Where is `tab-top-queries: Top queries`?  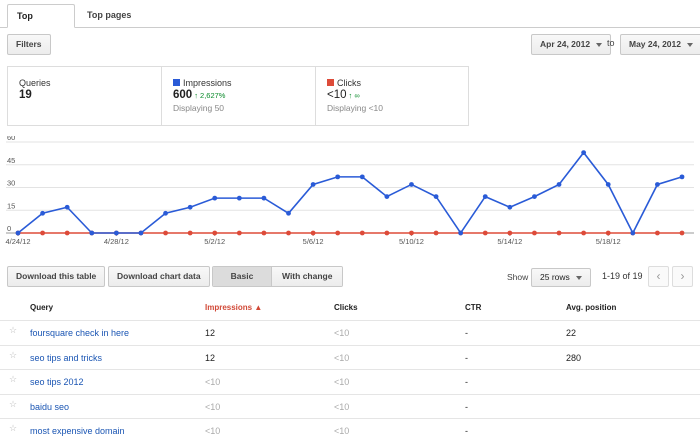
tab-top-queries: Top queries is located at coordinates (41, 23).